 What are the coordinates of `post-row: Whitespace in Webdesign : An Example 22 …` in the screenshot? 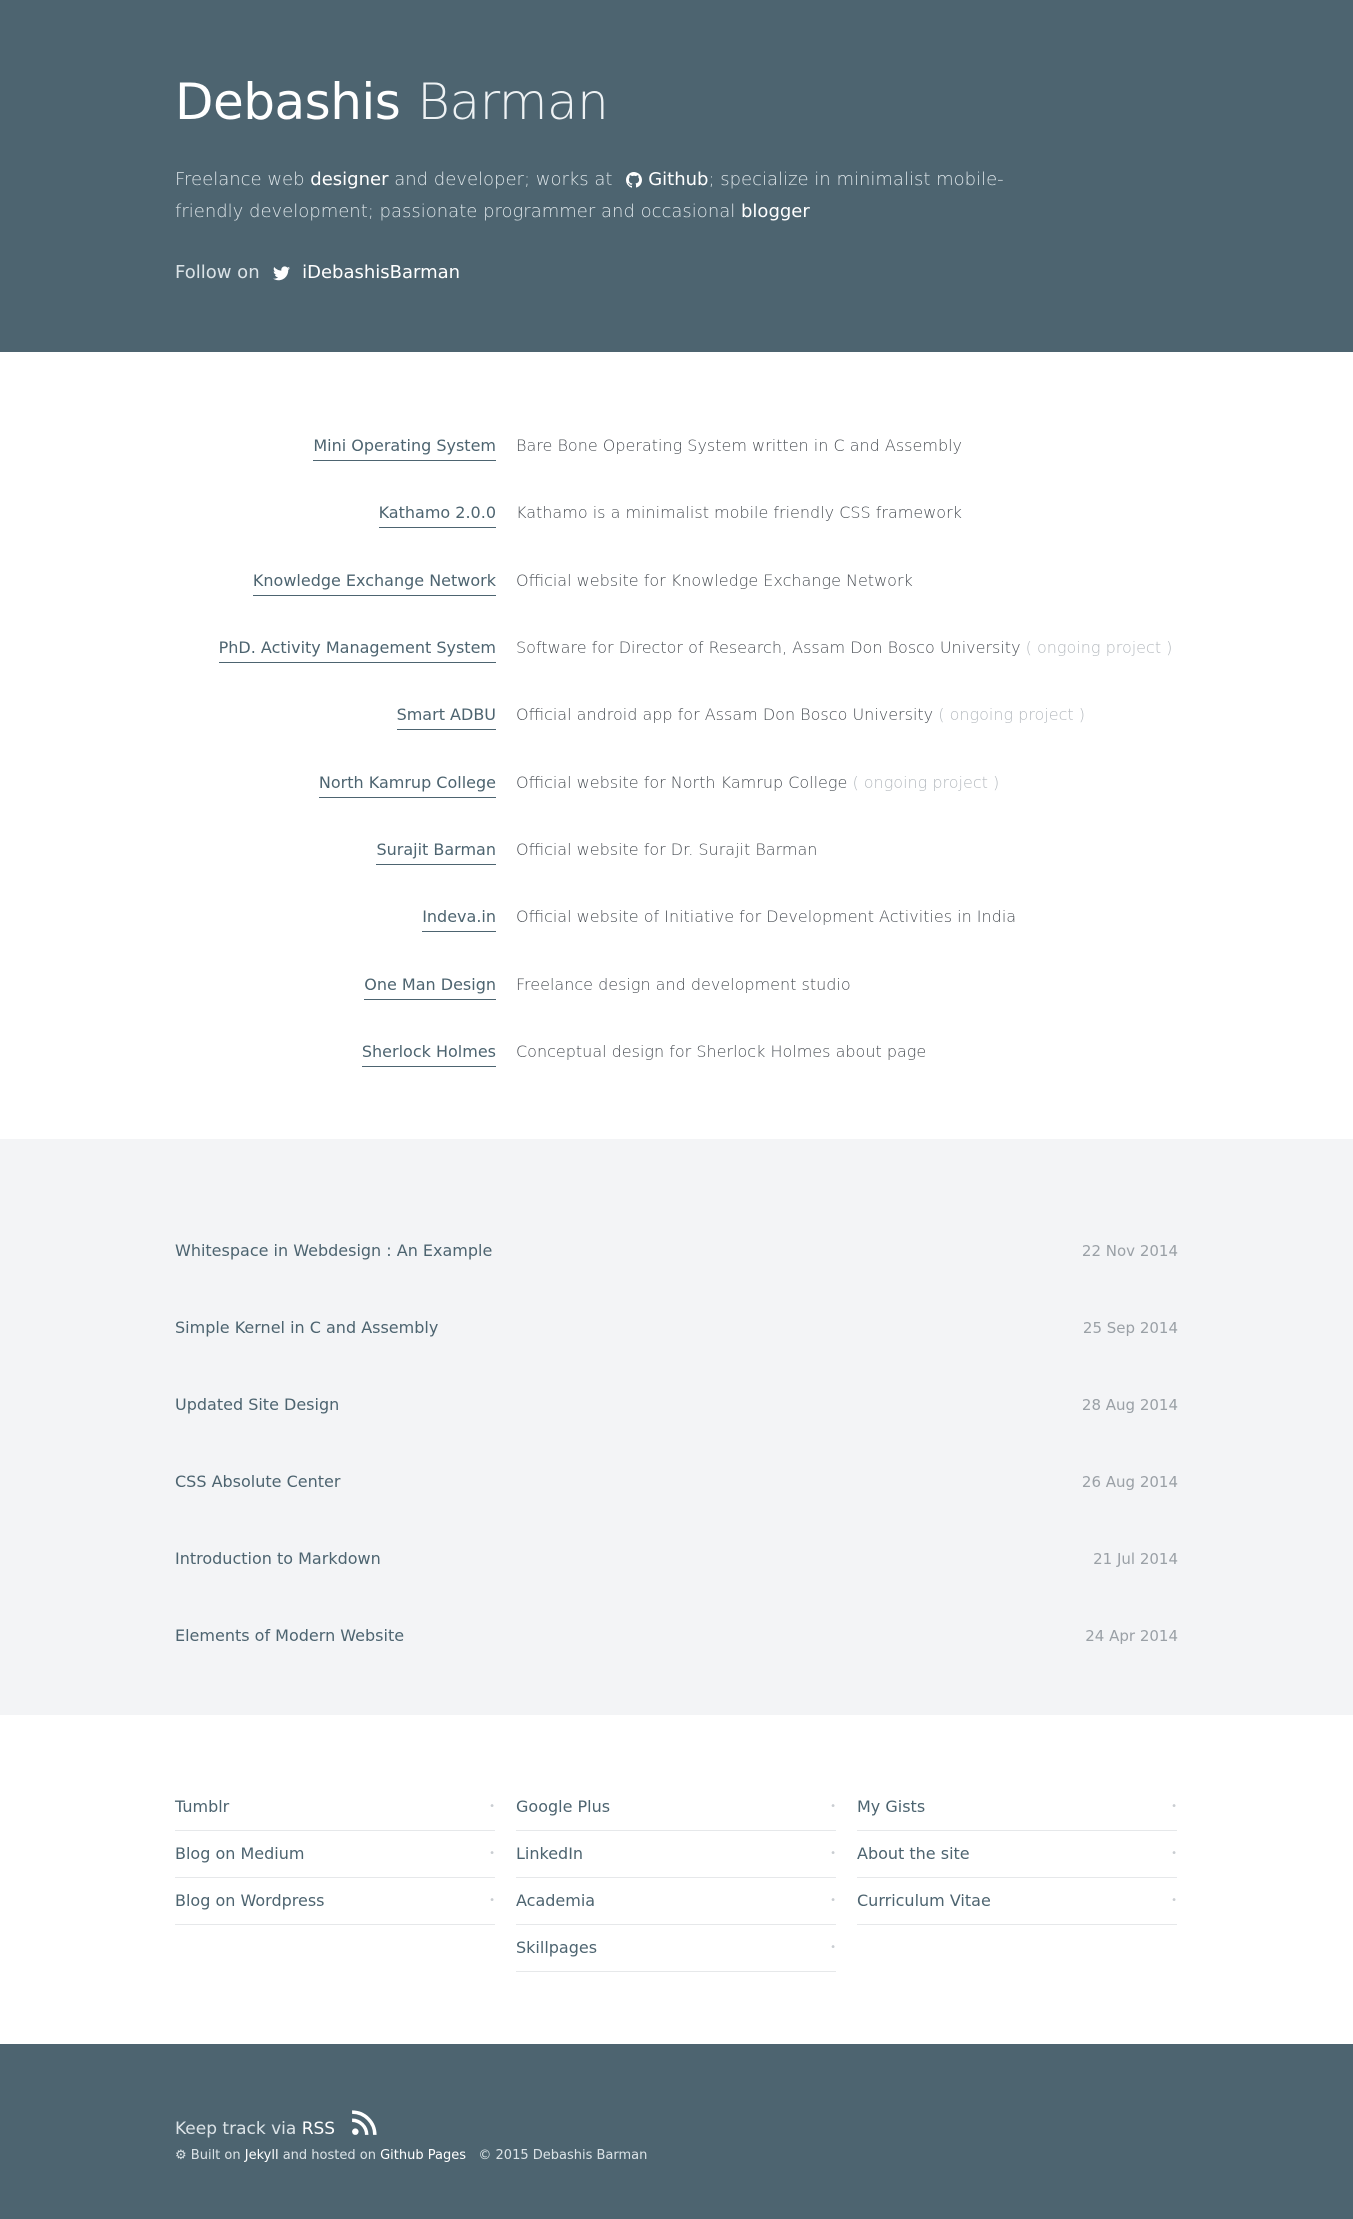 It's located at (676, 1252).